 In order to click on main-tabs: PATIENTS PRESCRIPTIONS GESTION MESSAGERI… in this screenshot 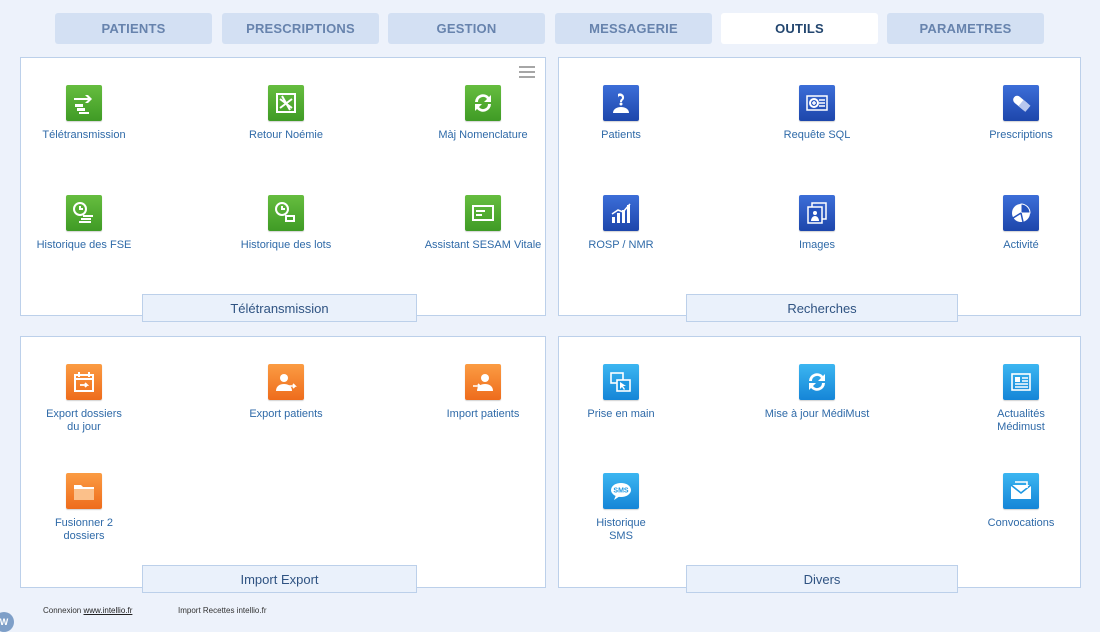, I will do `click(550, 29)`.